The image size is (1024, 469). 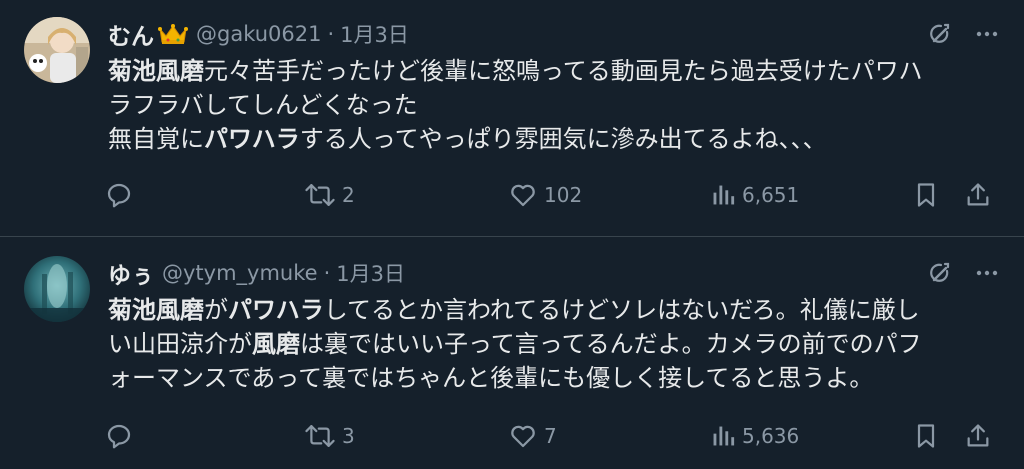 I want to click on display-name: むん, so click(x=131, y=34).